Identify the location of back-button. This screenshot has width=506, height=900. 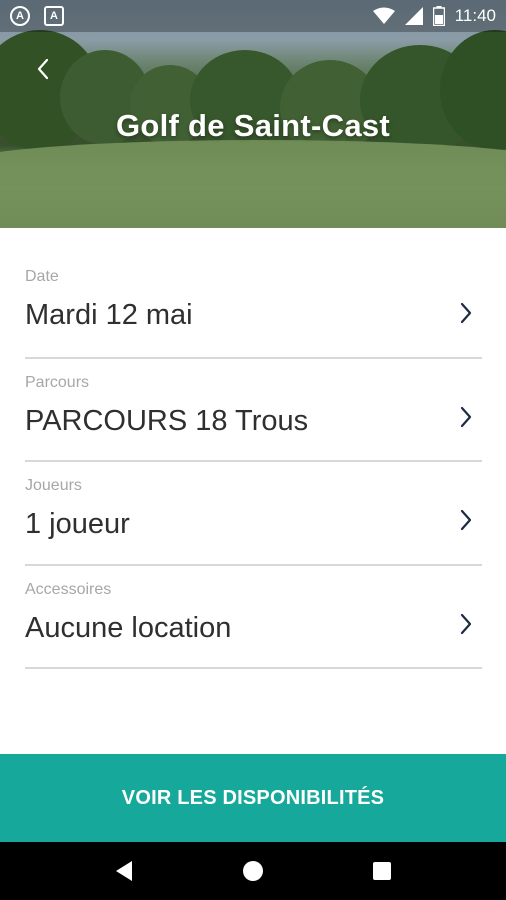
(43, 69).